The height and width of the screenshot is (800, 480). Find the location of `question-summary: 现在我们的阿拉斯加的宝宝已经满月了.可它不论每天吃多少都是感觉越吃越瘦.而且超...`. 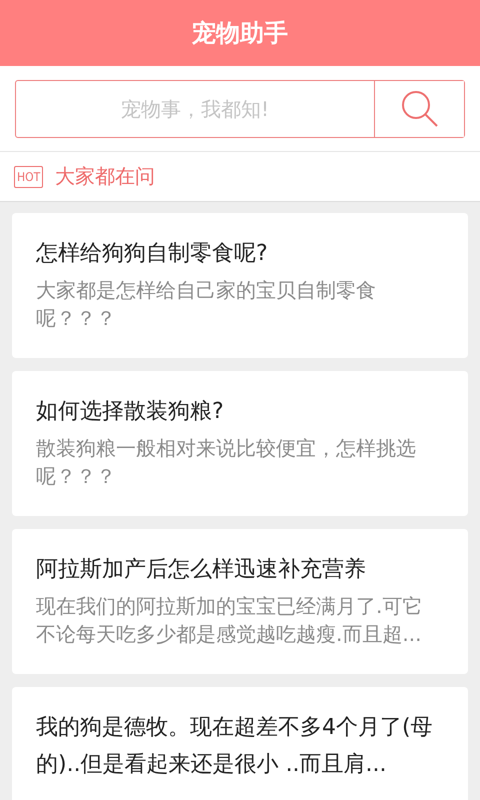

question-summary: 现在我们的阿拉斯加的宝宝已经满月了.可它不论每天吃多少都是感觉越吃越瘦.而且超... is located at coordinates (230, 620).